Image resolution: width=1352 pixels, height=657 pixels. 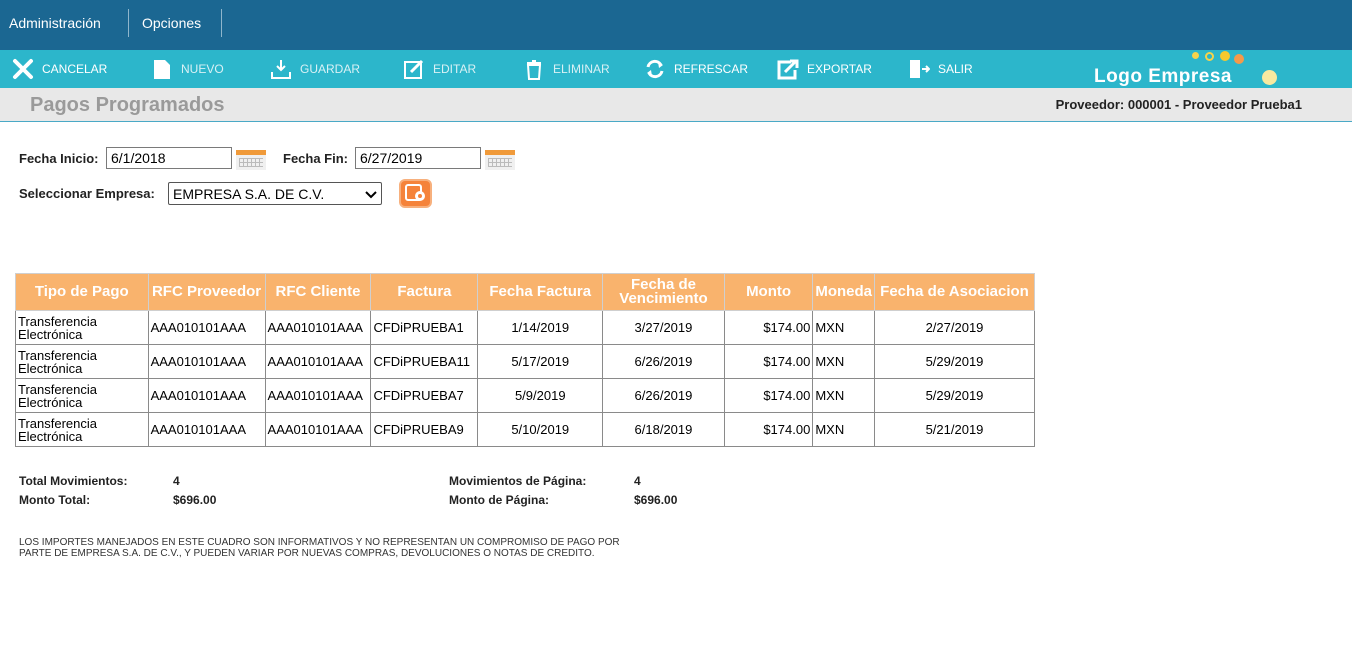 I want to click on total-amount-value: $696.00, so click(x=195, y=500).